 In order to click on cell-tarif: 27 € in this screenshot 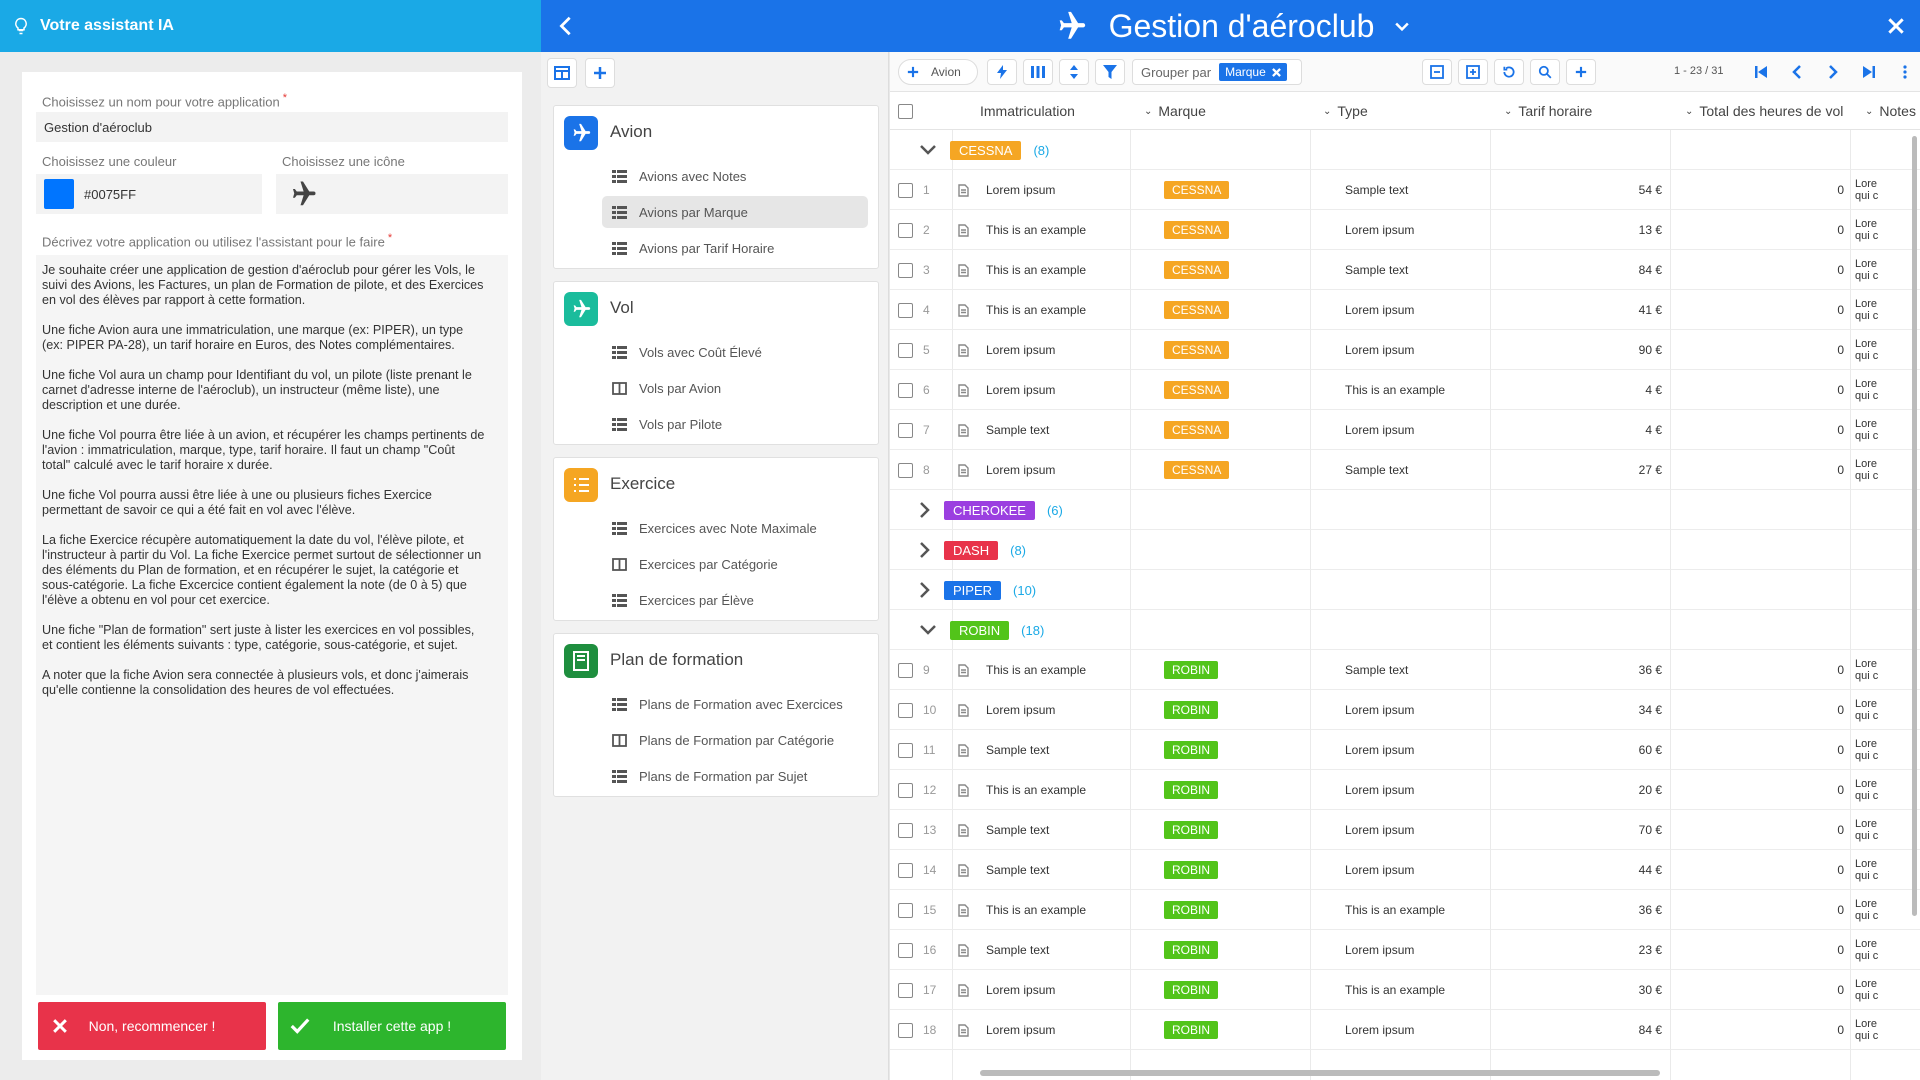, I will do `click(1576, 470)`.